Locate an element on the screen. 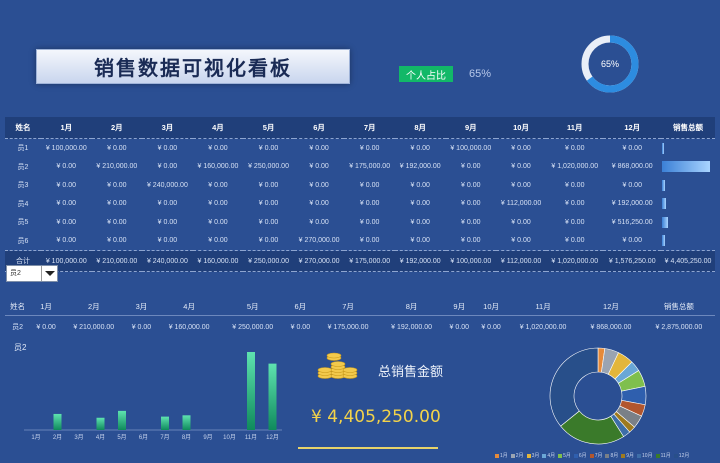  bar-8月 is located at coordinates (186, 422).